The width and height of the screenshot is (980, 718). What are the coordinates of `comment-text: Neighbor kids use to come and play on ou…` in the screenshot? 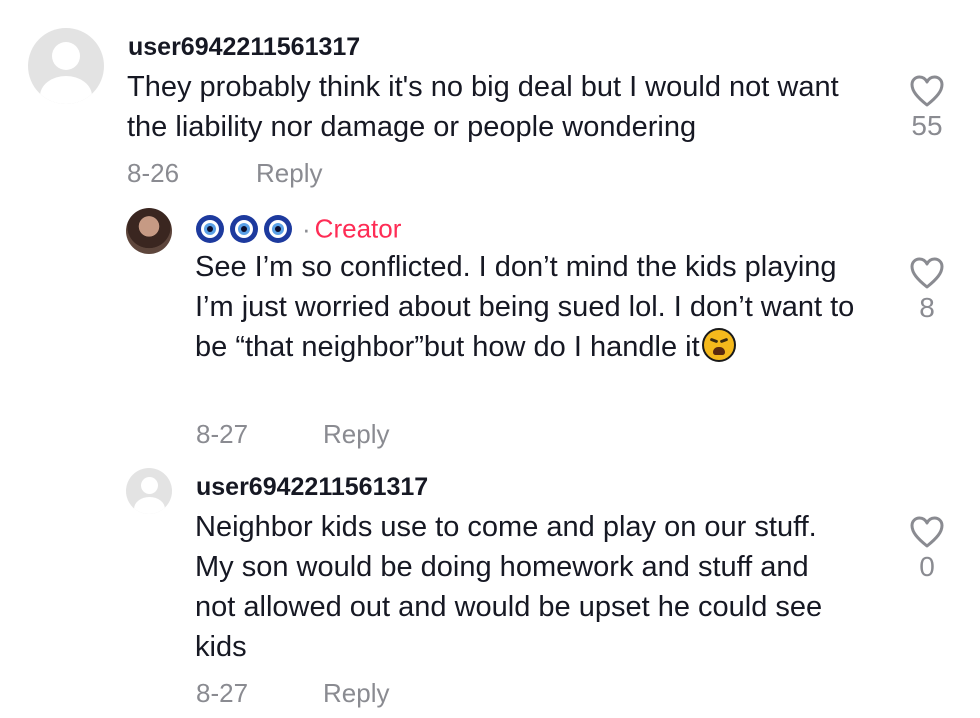 It's located at (509, 587).